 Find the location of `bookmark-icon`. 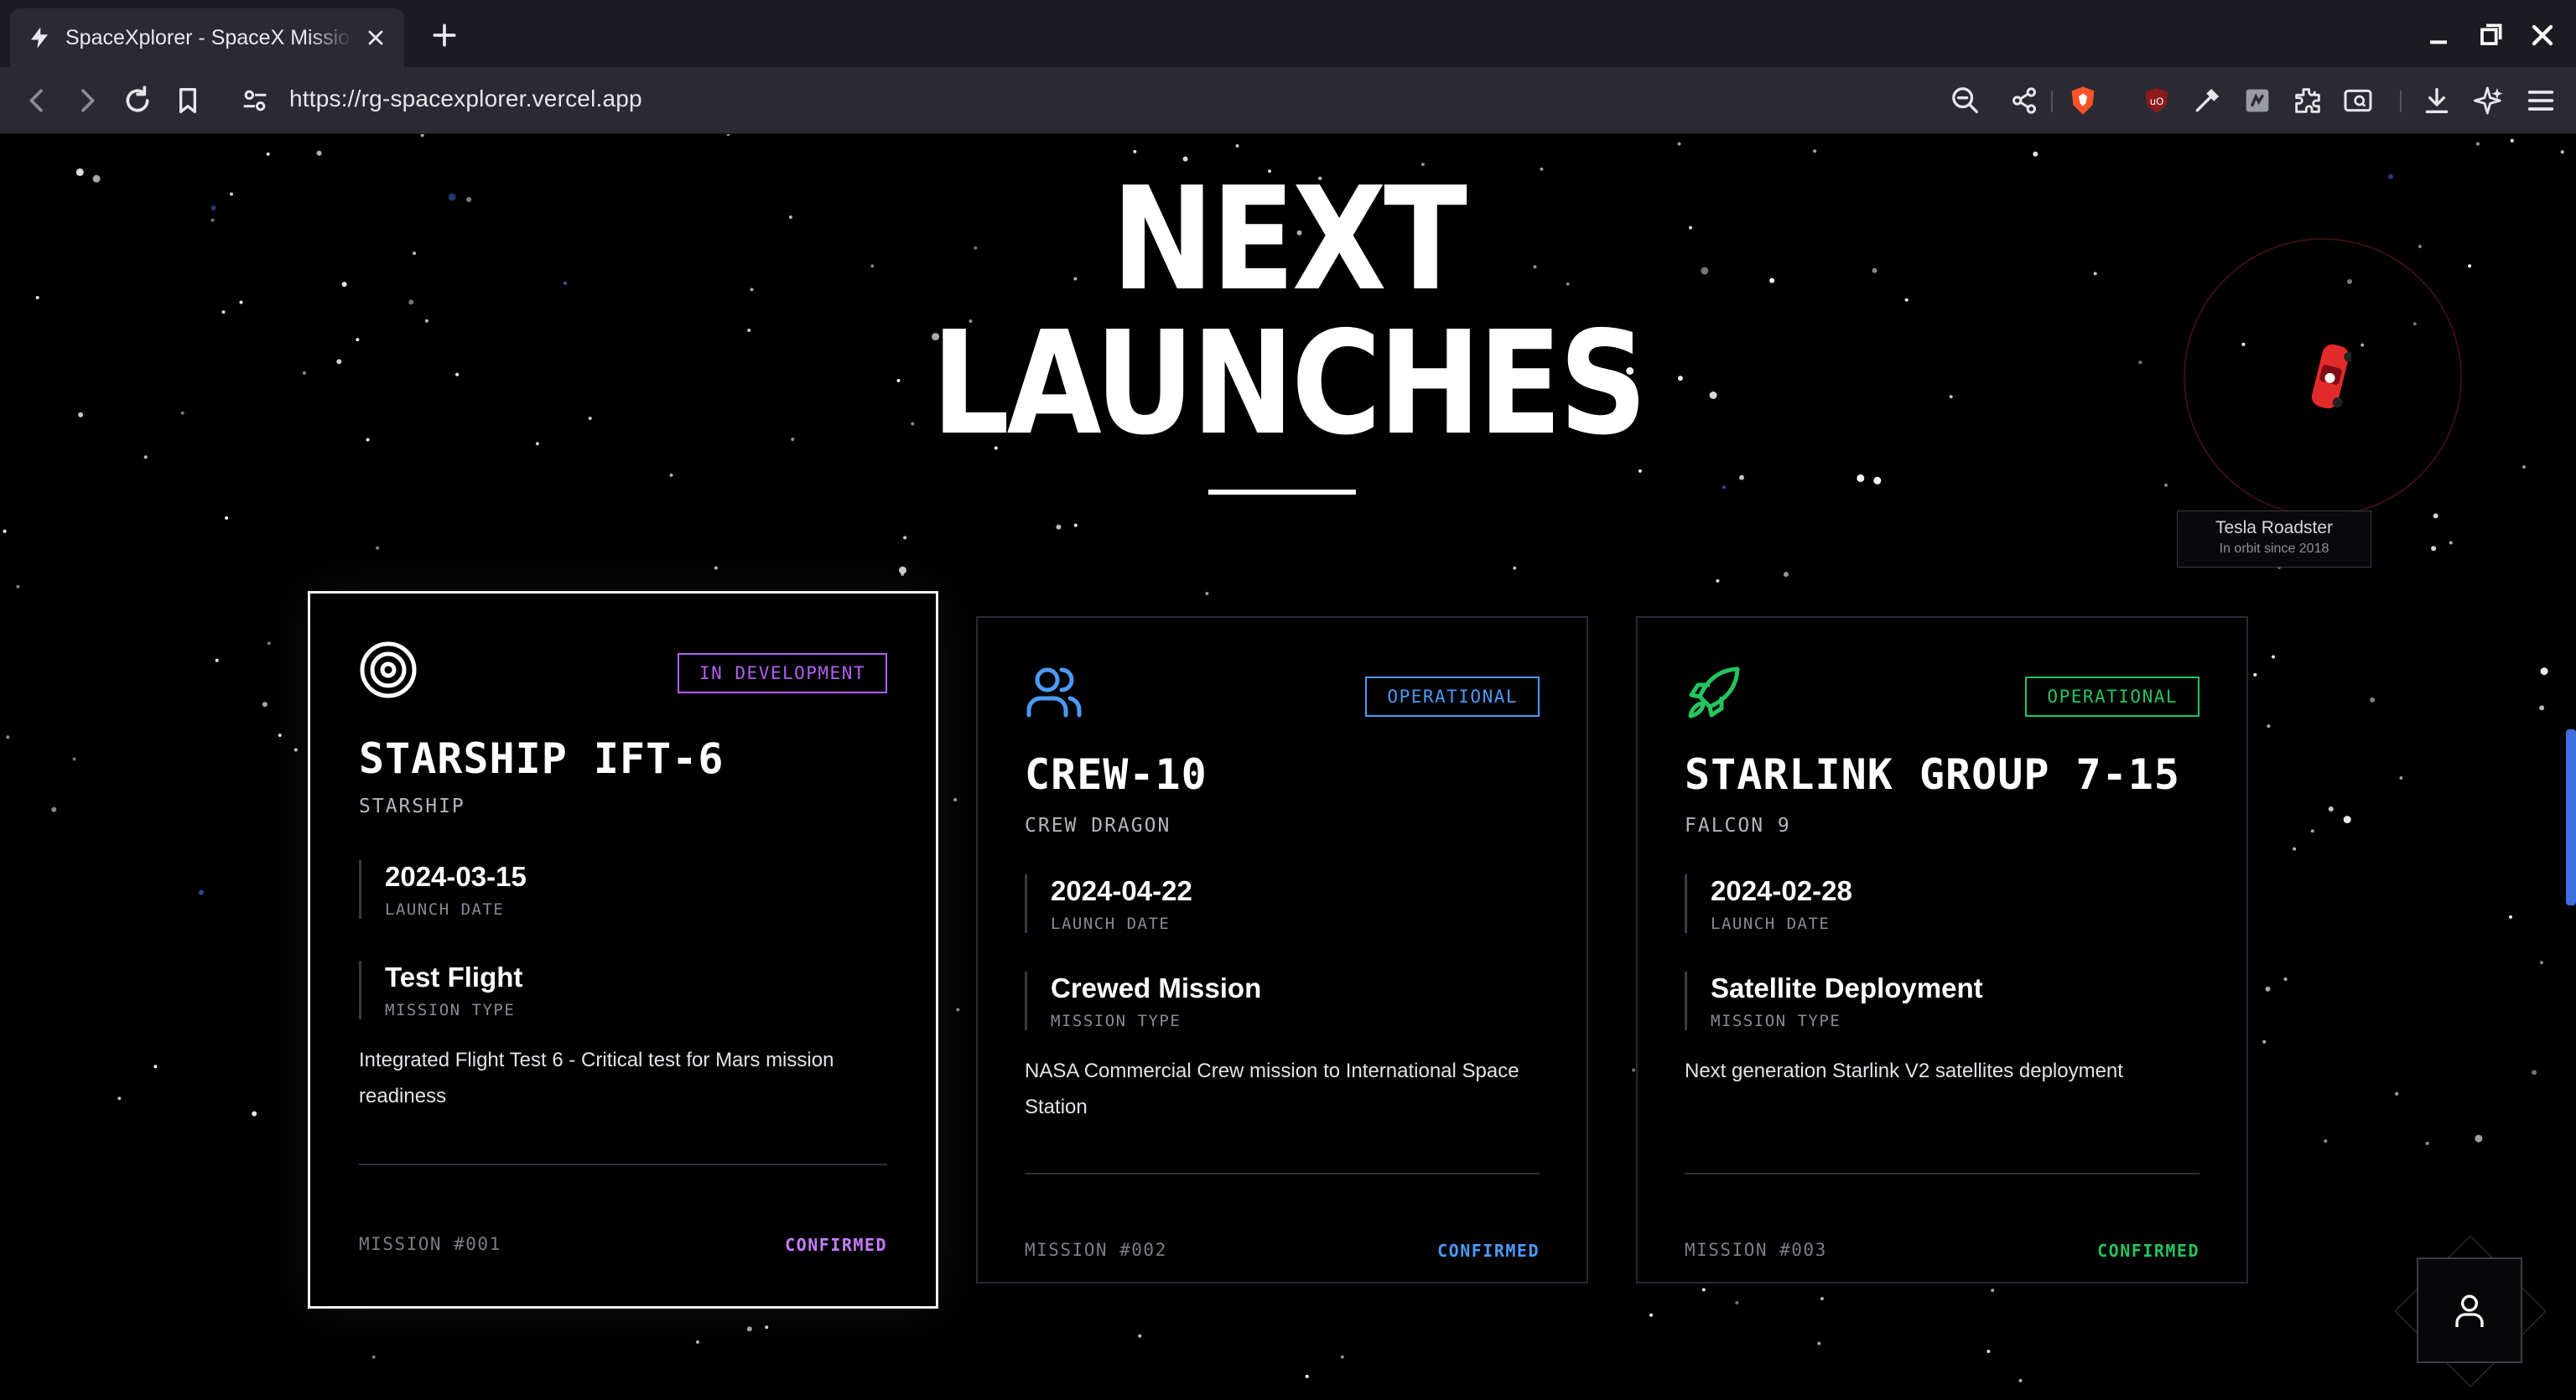

bookmark-icon is located at coordinates (188, 100).